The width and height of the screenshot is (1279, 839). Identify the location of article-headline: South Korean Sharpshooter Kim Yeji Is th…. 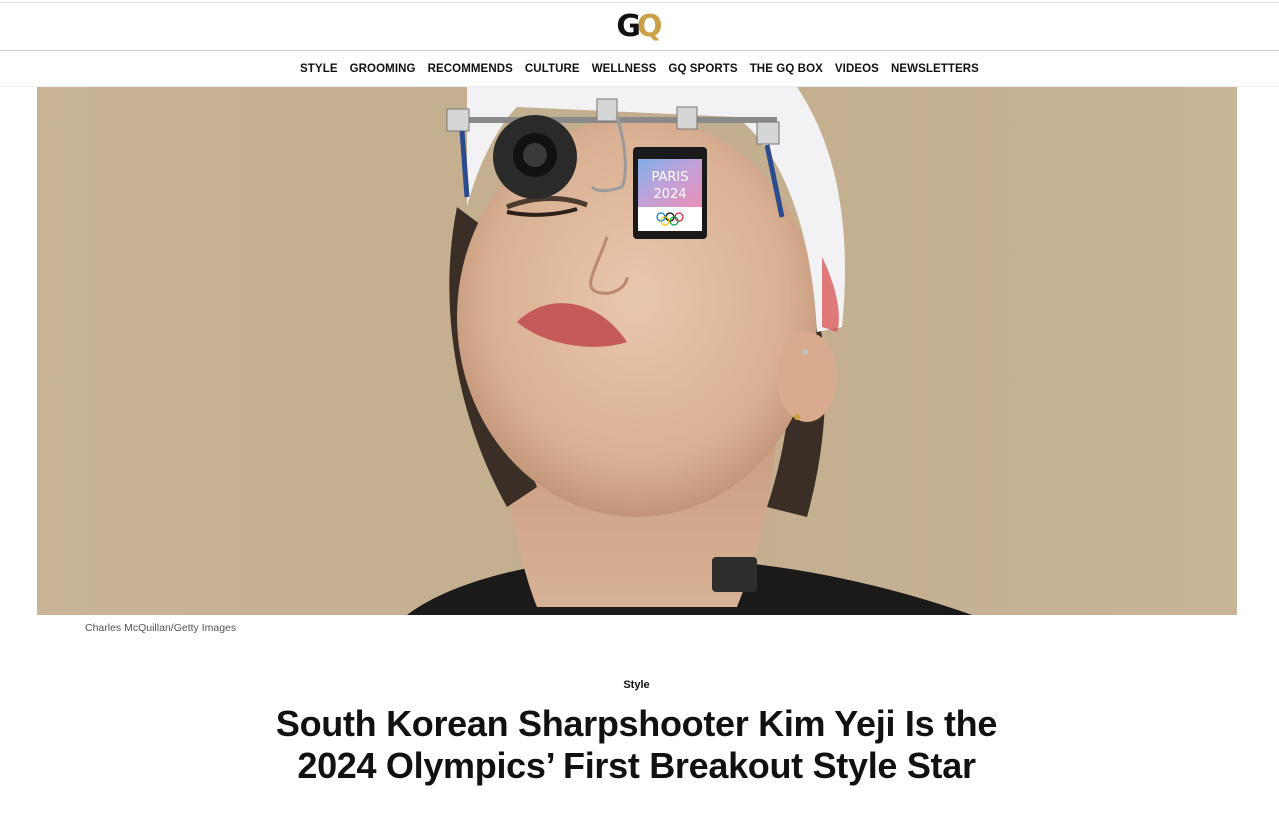
(636, 744).